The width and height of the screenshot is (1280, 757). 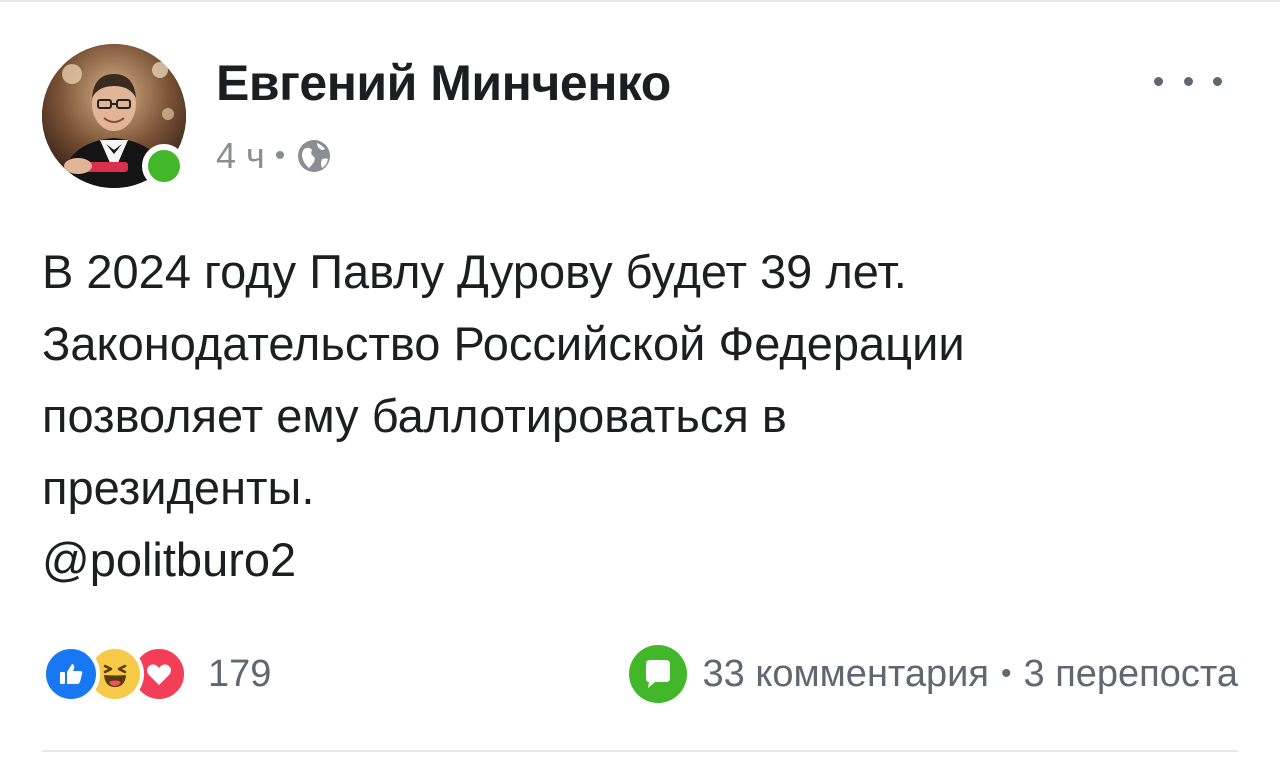 What do you see at coordinates (640, 1) in the screenshot?
I see `top-divider` at bounding box center [640, 1].